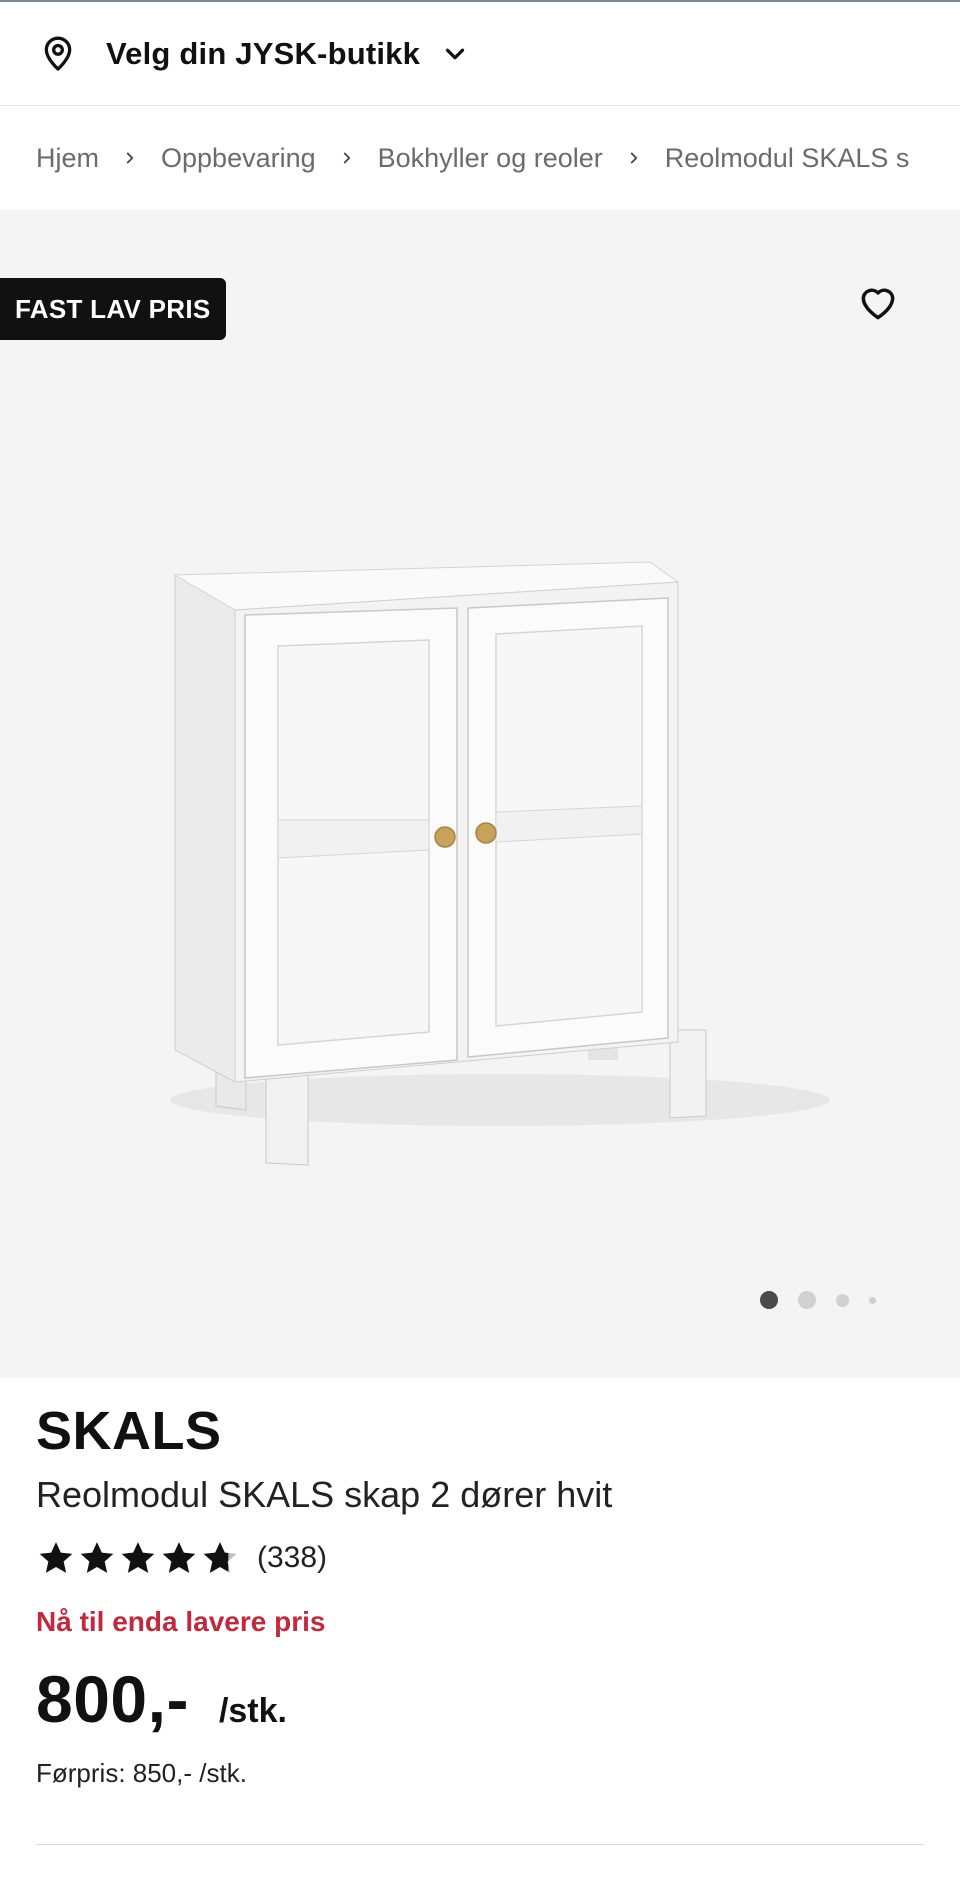  What do you see at coordinates (828, 1300) in the screenshot?
I see `carousel-indicator` at bounding box center [828, 1300].